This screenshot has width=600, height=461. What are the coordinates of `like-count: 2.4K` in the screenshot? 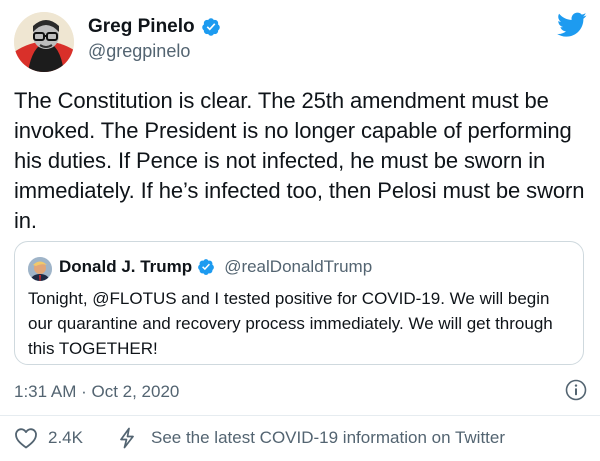 It's located at (65, 438).